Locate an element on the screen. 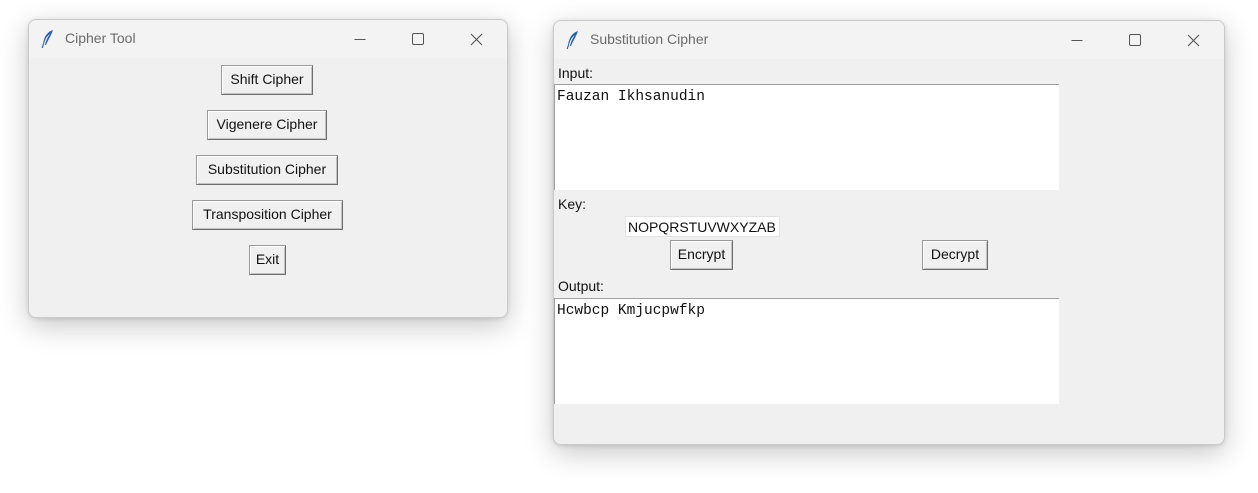 This screenshot has height=493, width=1258. vigenere-cipher-button: Vigenere Cipher is located at coordinates (267, 125).